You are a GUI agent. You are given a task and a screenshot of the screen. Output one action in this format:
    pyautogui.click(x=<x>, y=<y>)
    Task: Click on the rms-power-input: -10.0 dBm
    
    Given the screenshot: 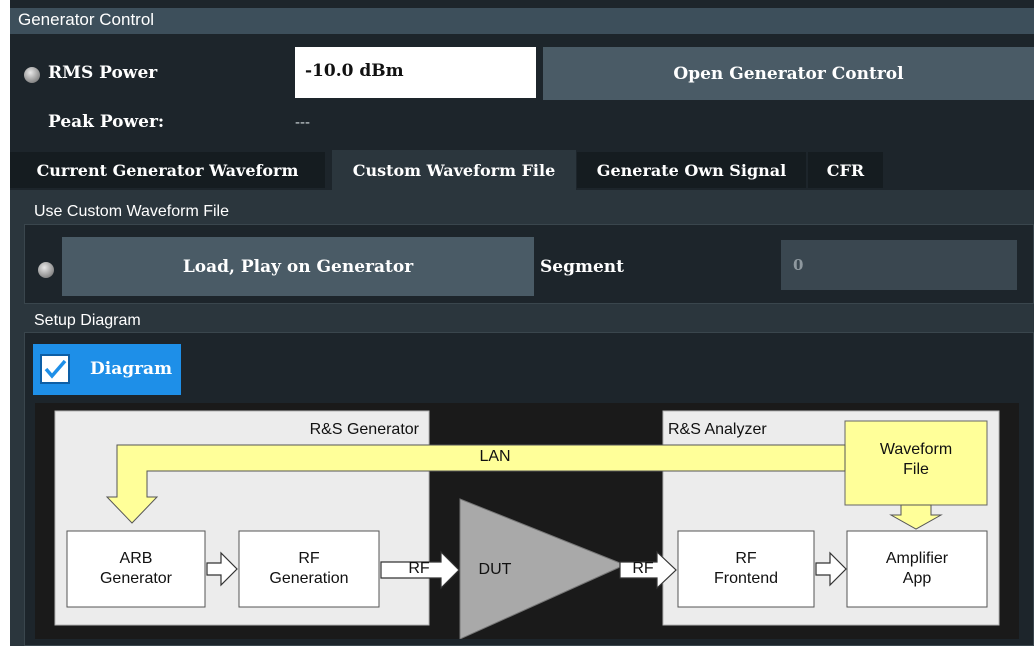 What is the action you would take?
    pyautogui.click(x=415, y=72)
    